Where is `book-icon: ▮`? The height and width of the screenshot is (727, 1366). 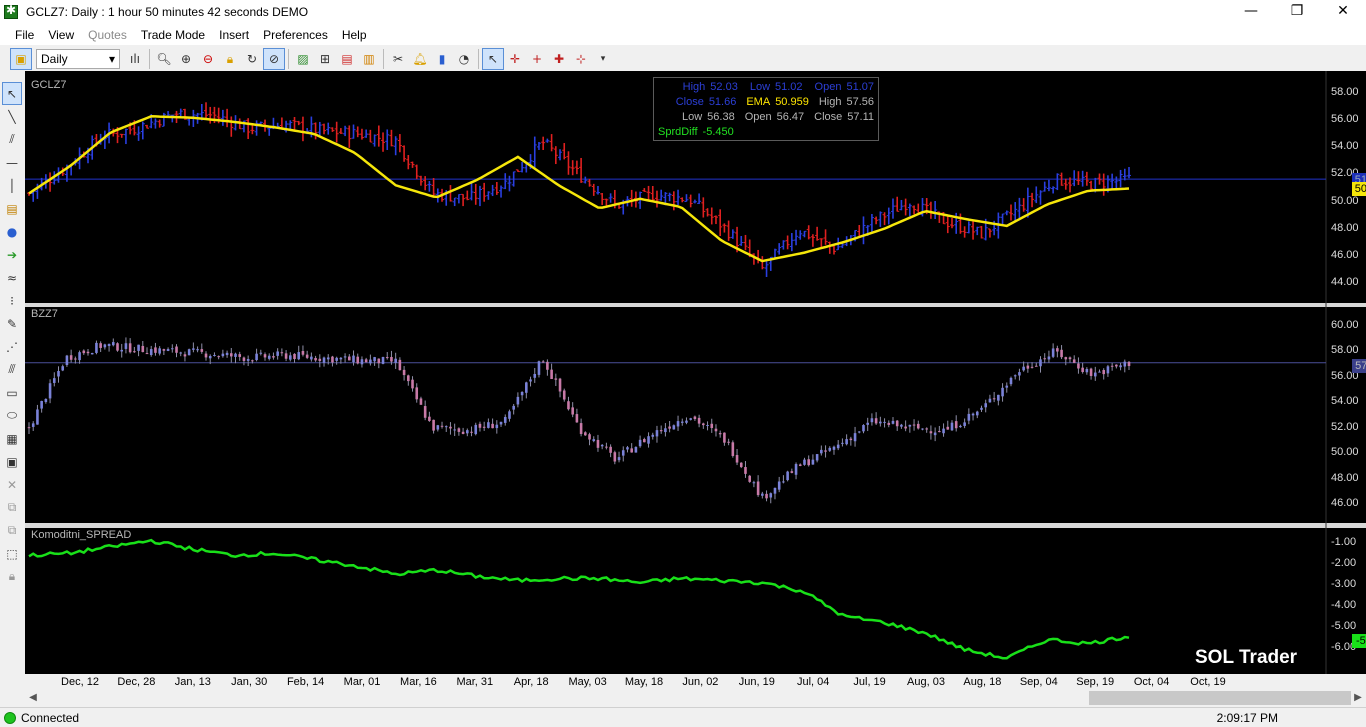
book-icon: ▮ is located at coordinates (442, 59).